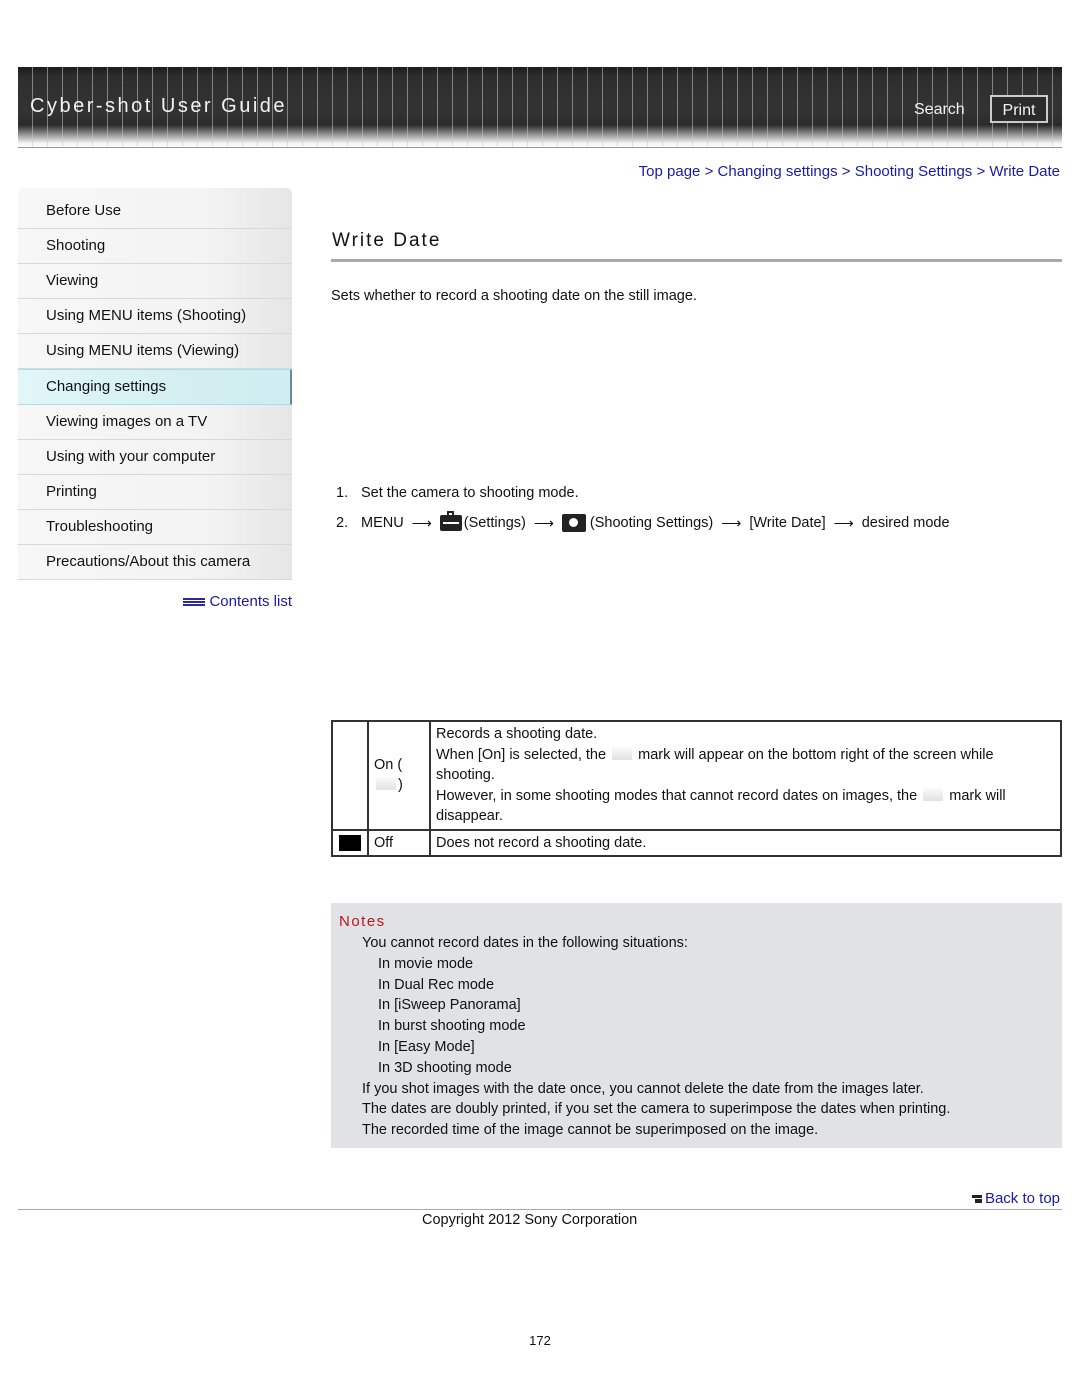  I want to click on toolbox-settings-icon, so click(450, 521).